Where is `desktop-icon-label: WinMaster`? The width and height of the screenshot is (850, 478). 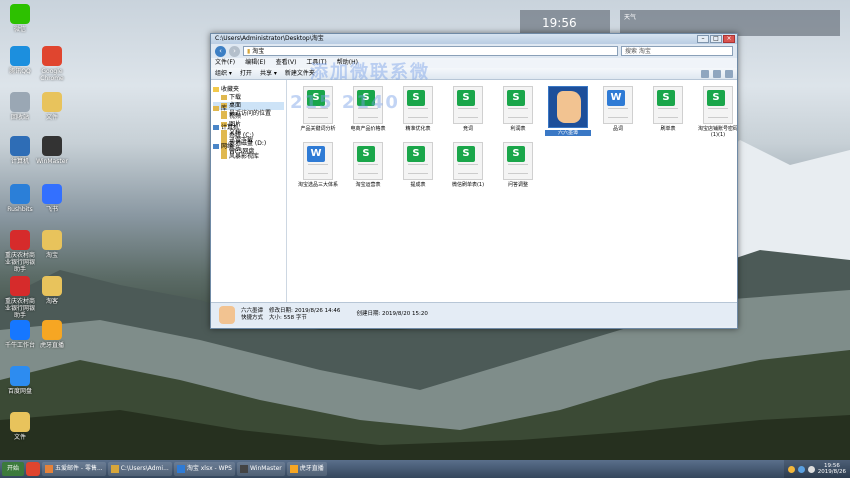 desktop-icon-label: WinMaster is located at coordinates (52, 161).